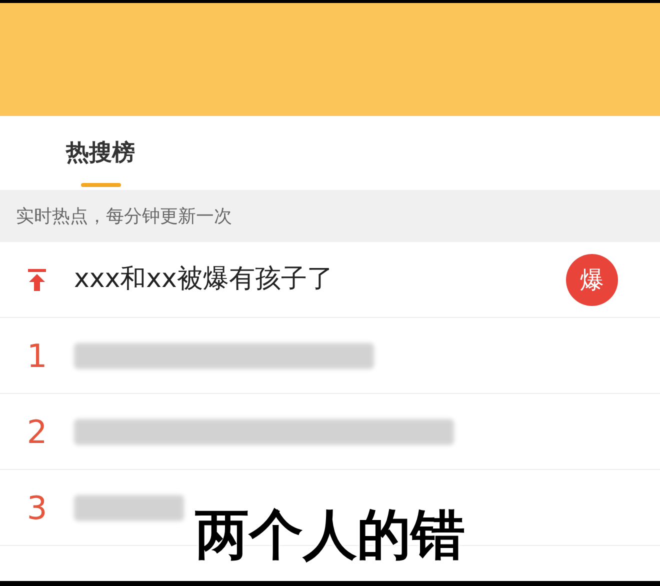 Image resolution: width=660 pixels, height=586 pixels. I want to click on rank-number: 2, so click(37, 432).